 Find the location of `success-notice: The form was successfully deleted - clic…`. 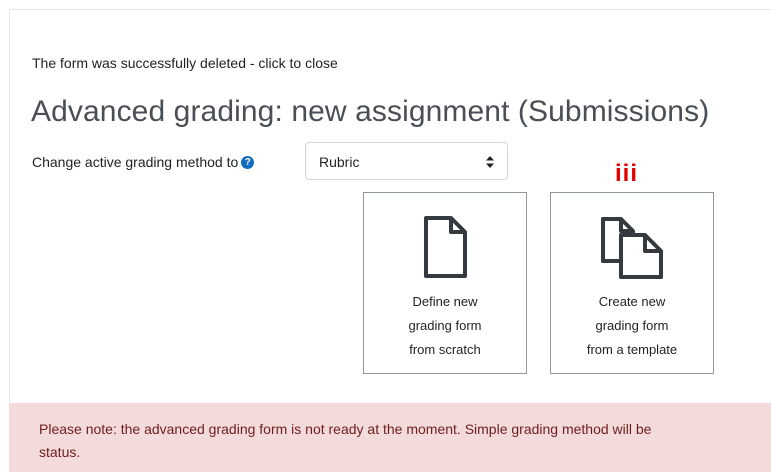

success-notice: The form was successfully deleted - clic… is located at coordinates (185, 63).